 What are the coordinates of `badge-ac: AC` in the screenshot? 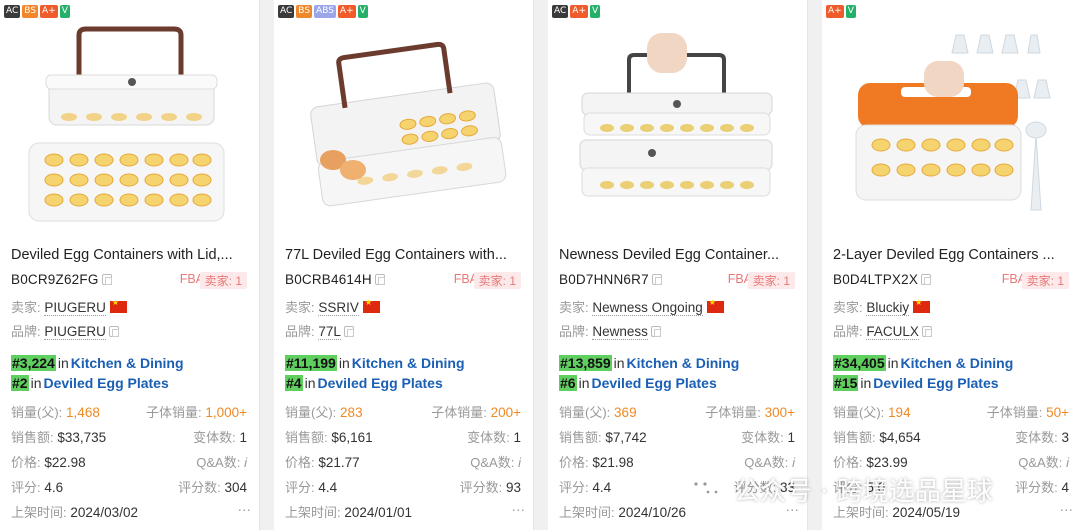 It's located at (12, 11).